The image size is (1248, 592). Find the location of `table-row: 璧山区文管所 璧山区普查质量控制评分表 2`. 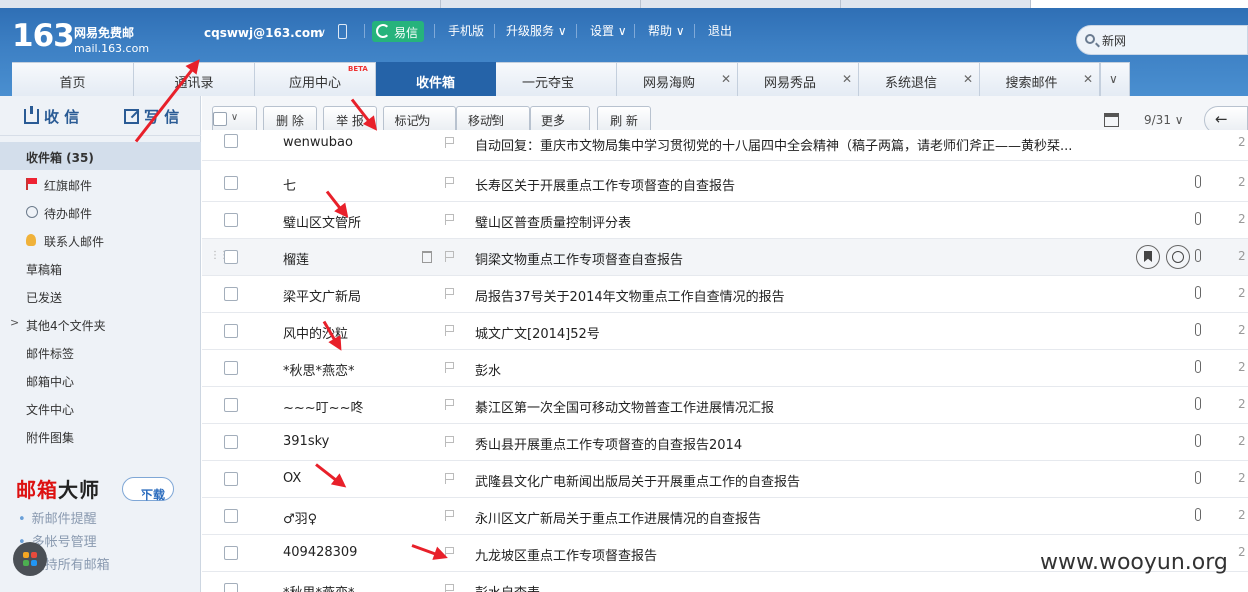

table-row: 璧山区文管所 璧山区普查质量控制评分表 2 is located at coordinates (725, 220).